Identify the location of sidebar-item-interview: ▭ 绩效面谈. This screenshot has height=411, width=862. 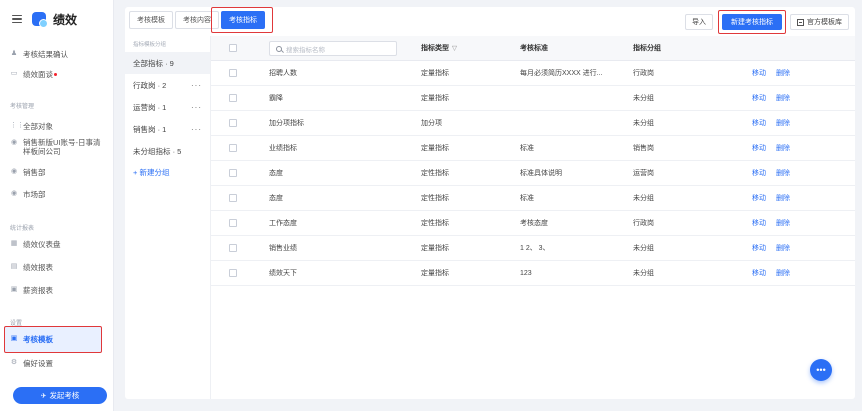
(60, 74).